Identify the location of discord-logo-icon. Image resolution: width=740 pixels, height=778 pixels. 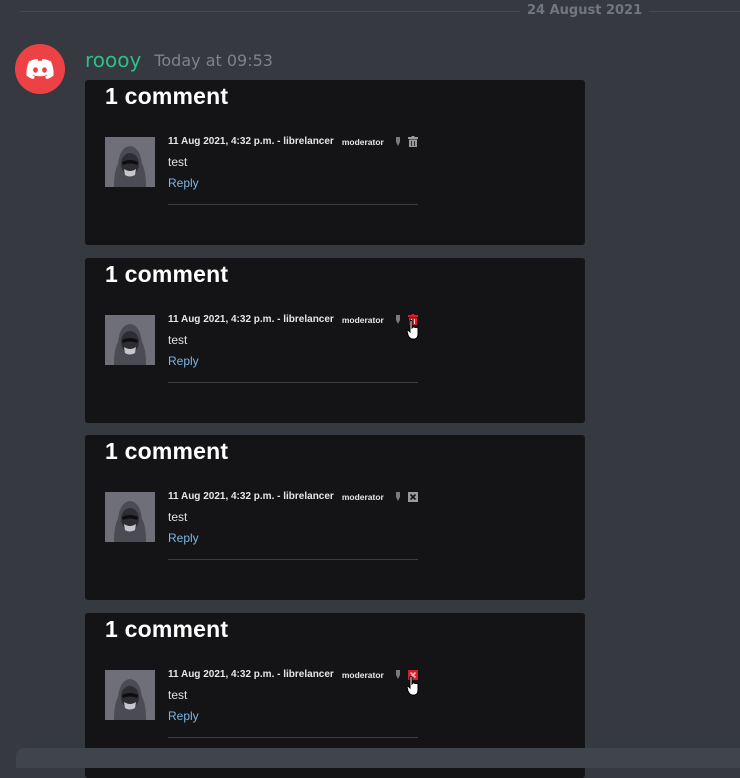
(40, 69).